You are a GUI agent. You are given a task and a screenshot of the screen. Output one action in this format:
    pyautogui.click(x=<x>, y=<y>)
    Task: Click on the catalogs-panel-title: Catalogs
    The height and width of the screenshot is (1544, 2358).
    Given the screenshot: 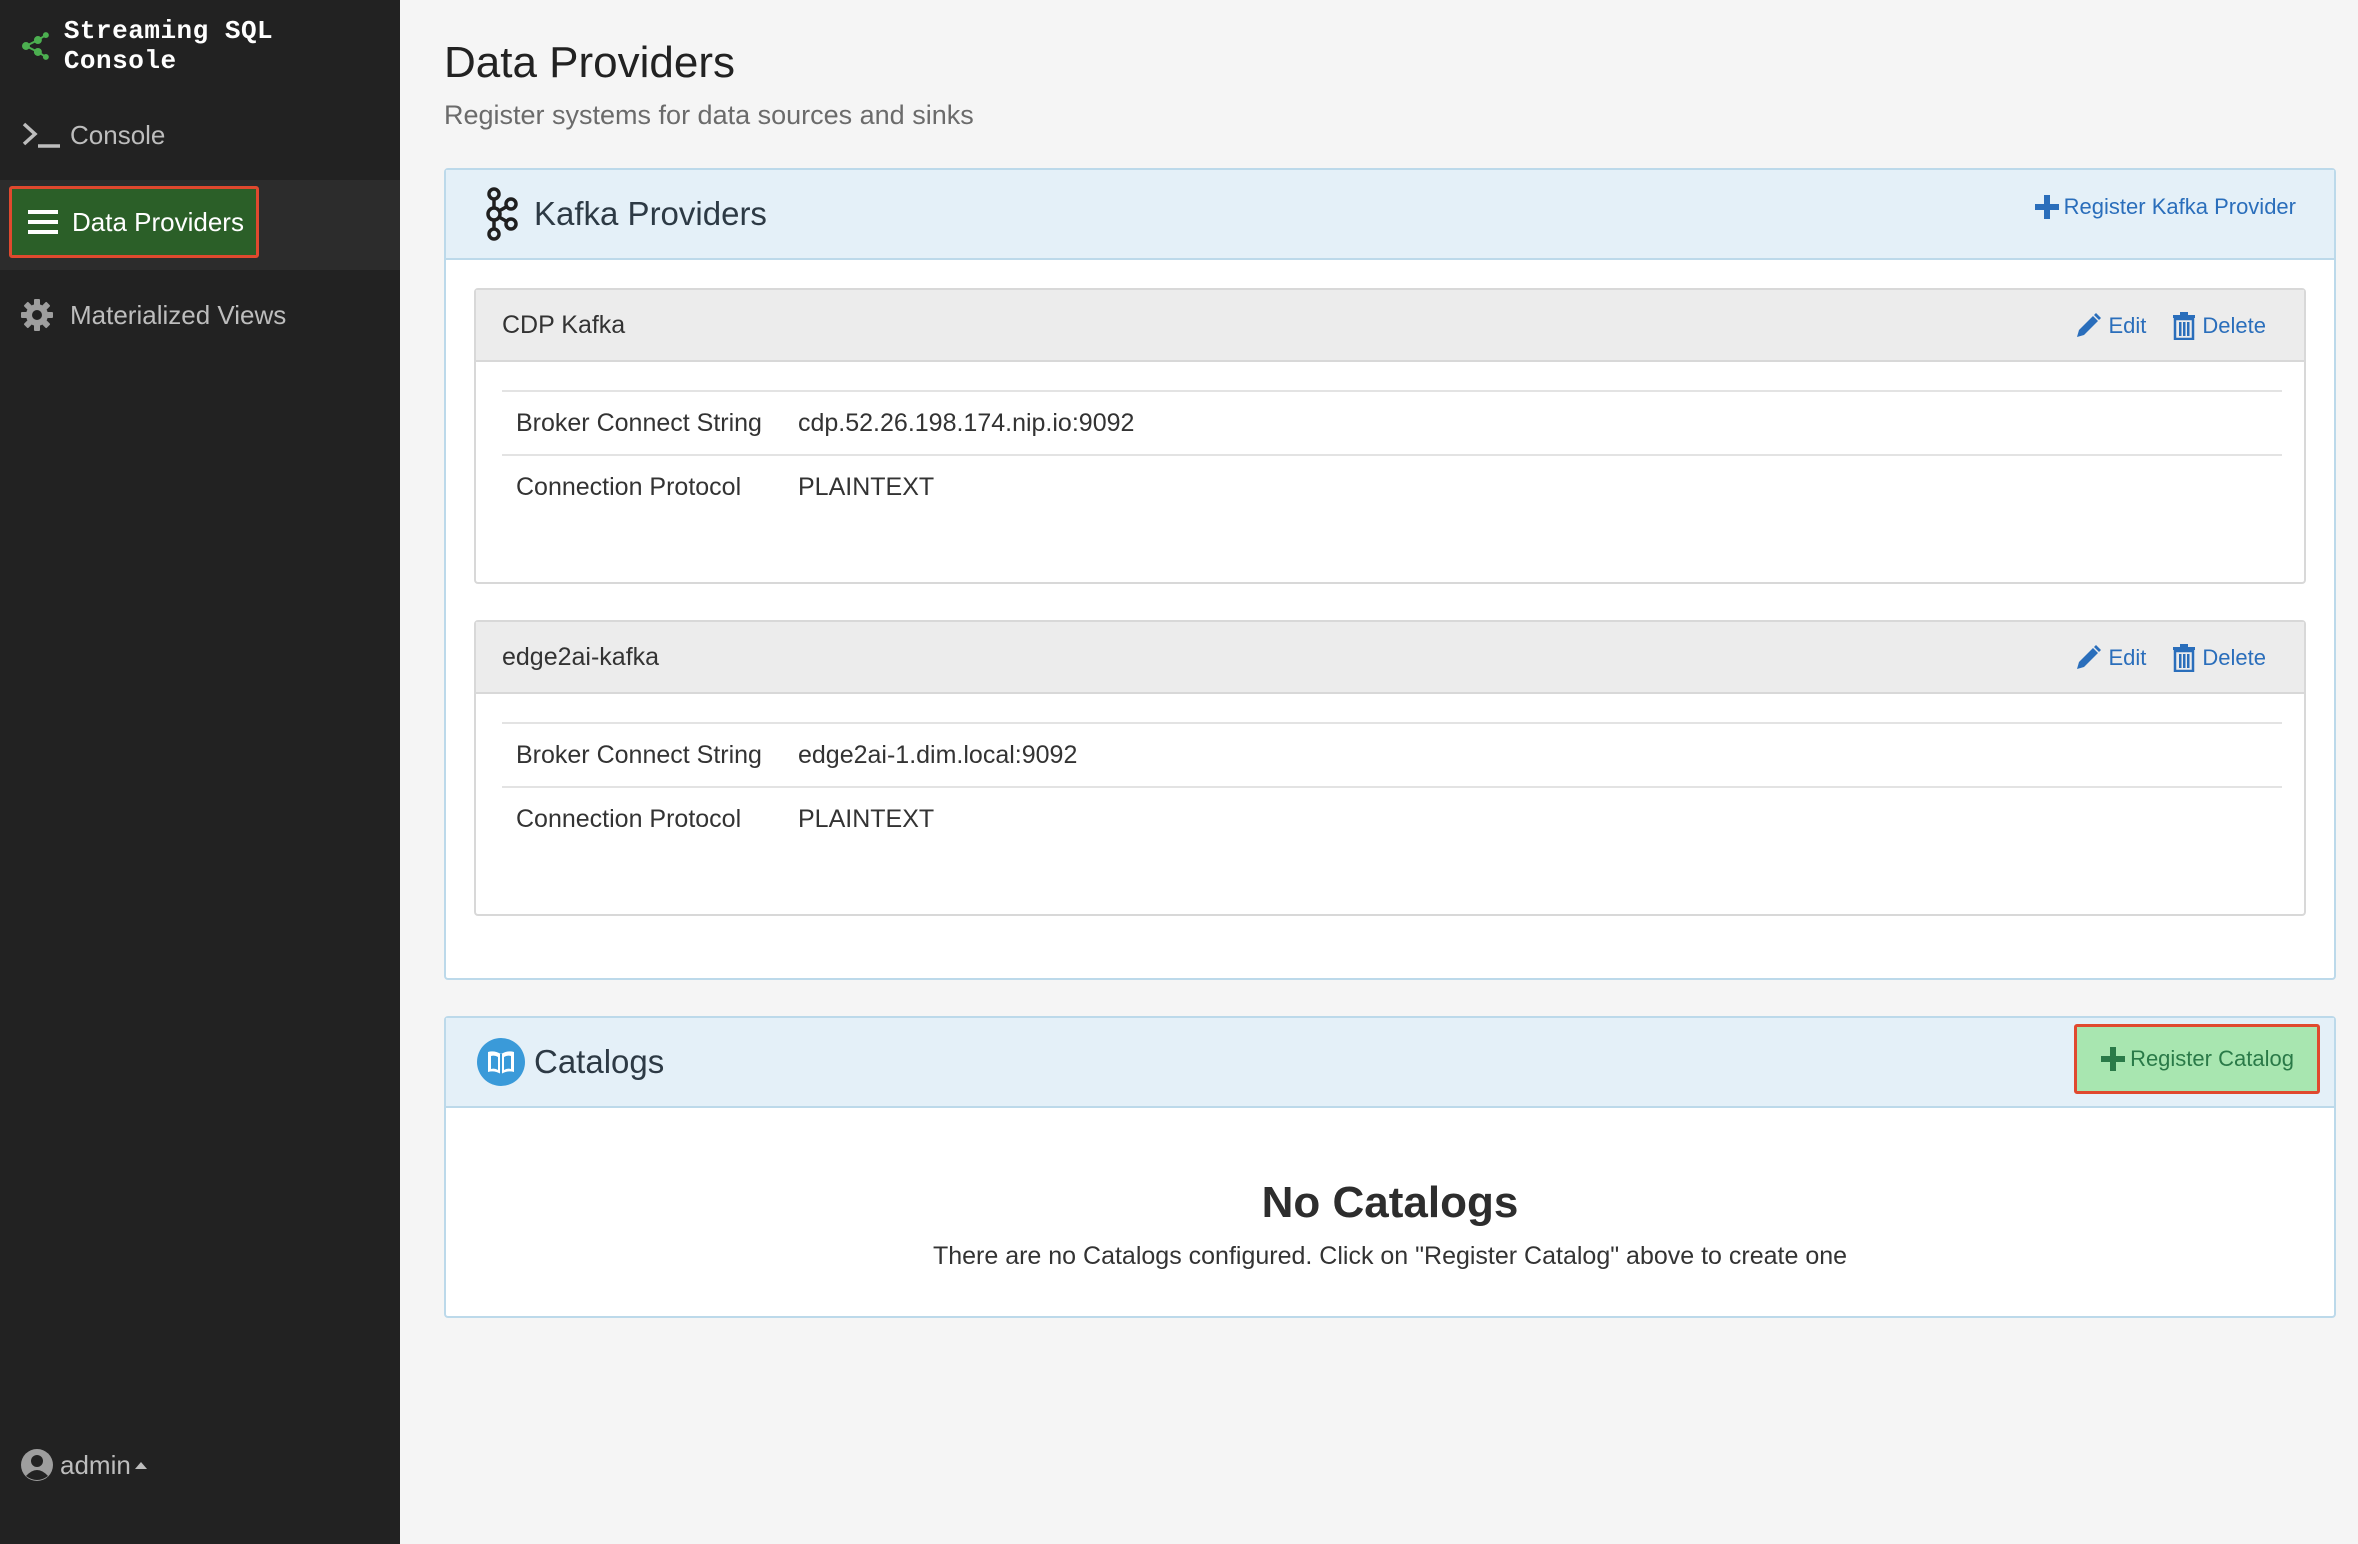 What is the action you would take?
    pyautogui.click(x=599, y=1061)
    